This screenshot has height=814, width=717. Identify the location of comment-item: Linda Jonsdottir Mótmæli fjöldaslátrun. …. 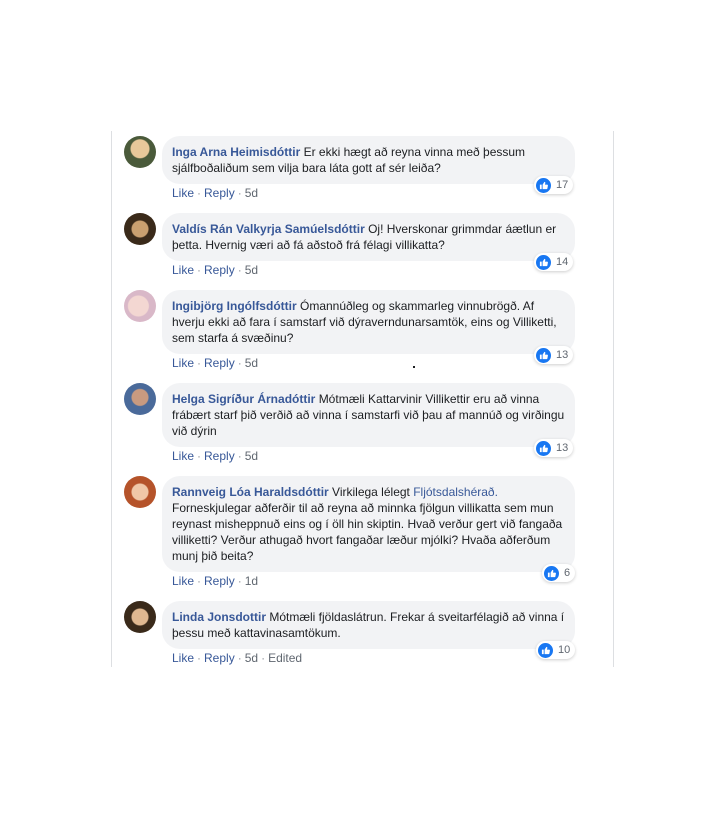
(354, 636).